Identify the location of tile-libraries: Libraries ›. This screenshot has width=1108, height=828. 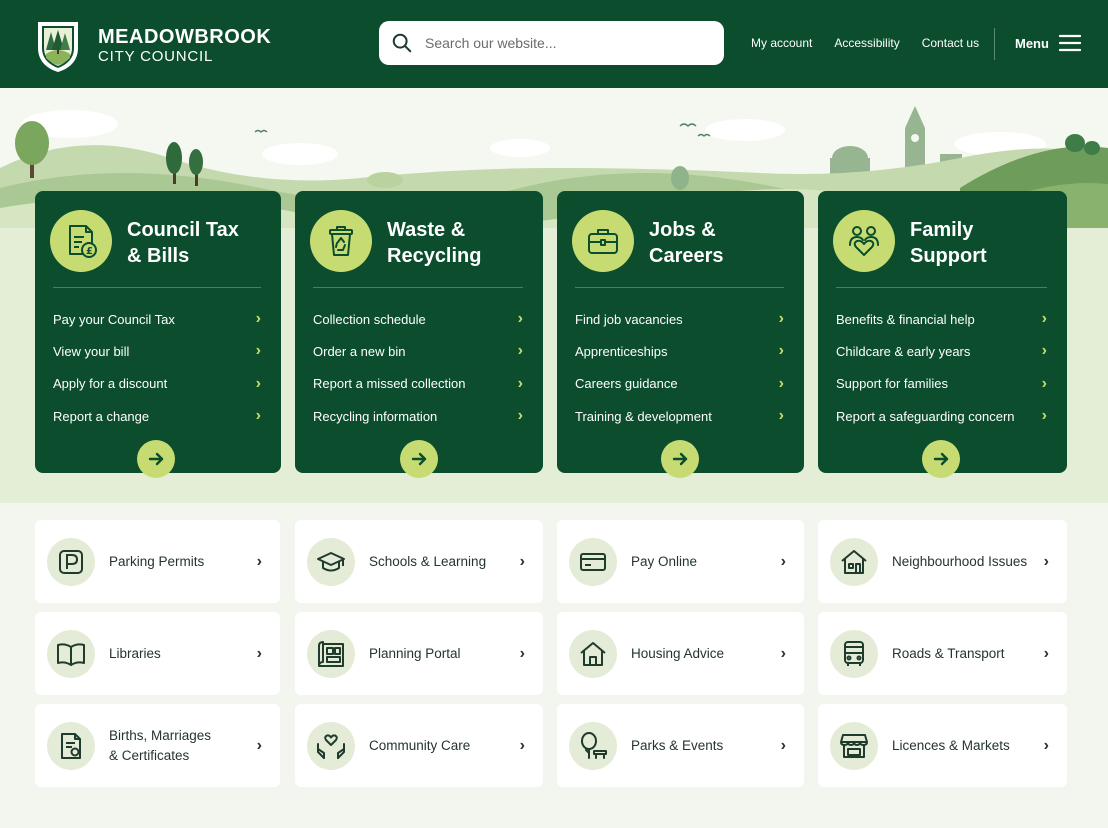
(157, 653).